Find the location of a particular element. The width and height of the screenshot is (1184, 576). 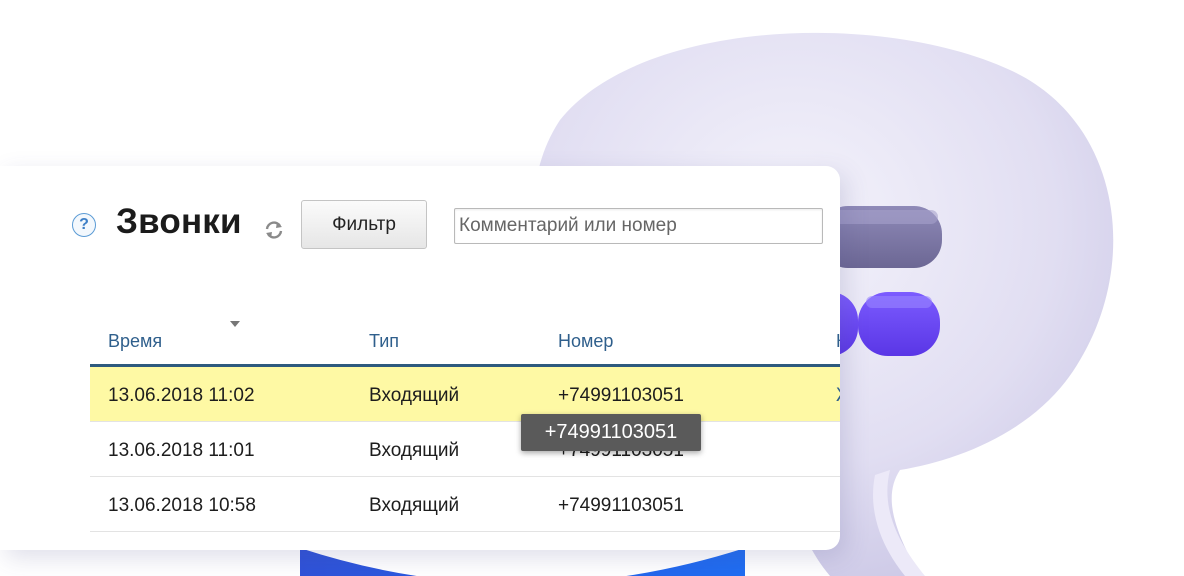

call-comment: Ж is located at coordinates (838, 396).